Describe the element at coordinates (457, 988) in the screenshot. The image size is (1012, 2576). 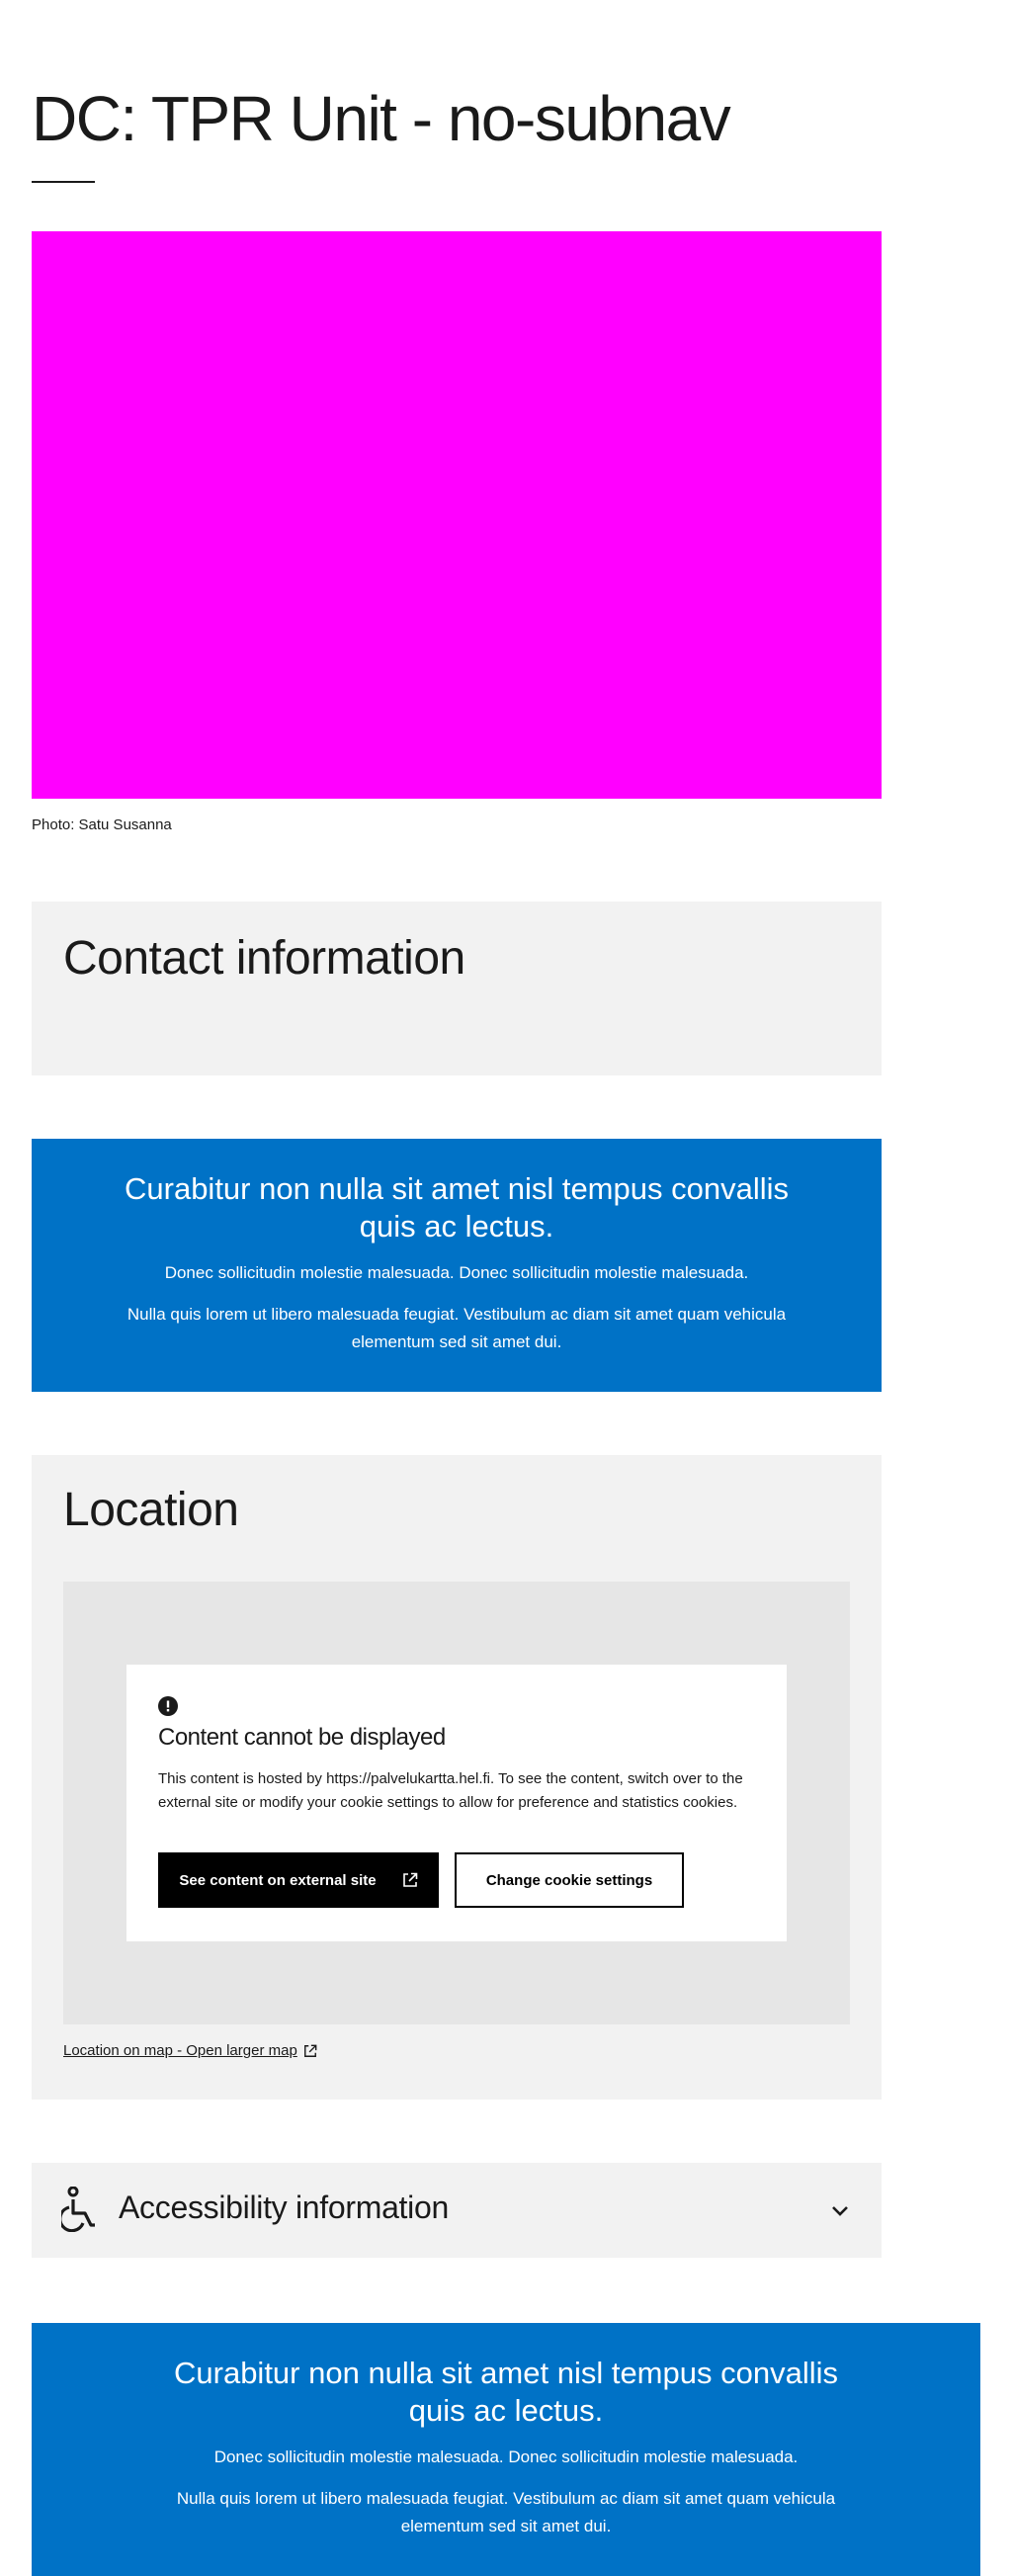
I see `contact-information-section: Contact information` at that location.